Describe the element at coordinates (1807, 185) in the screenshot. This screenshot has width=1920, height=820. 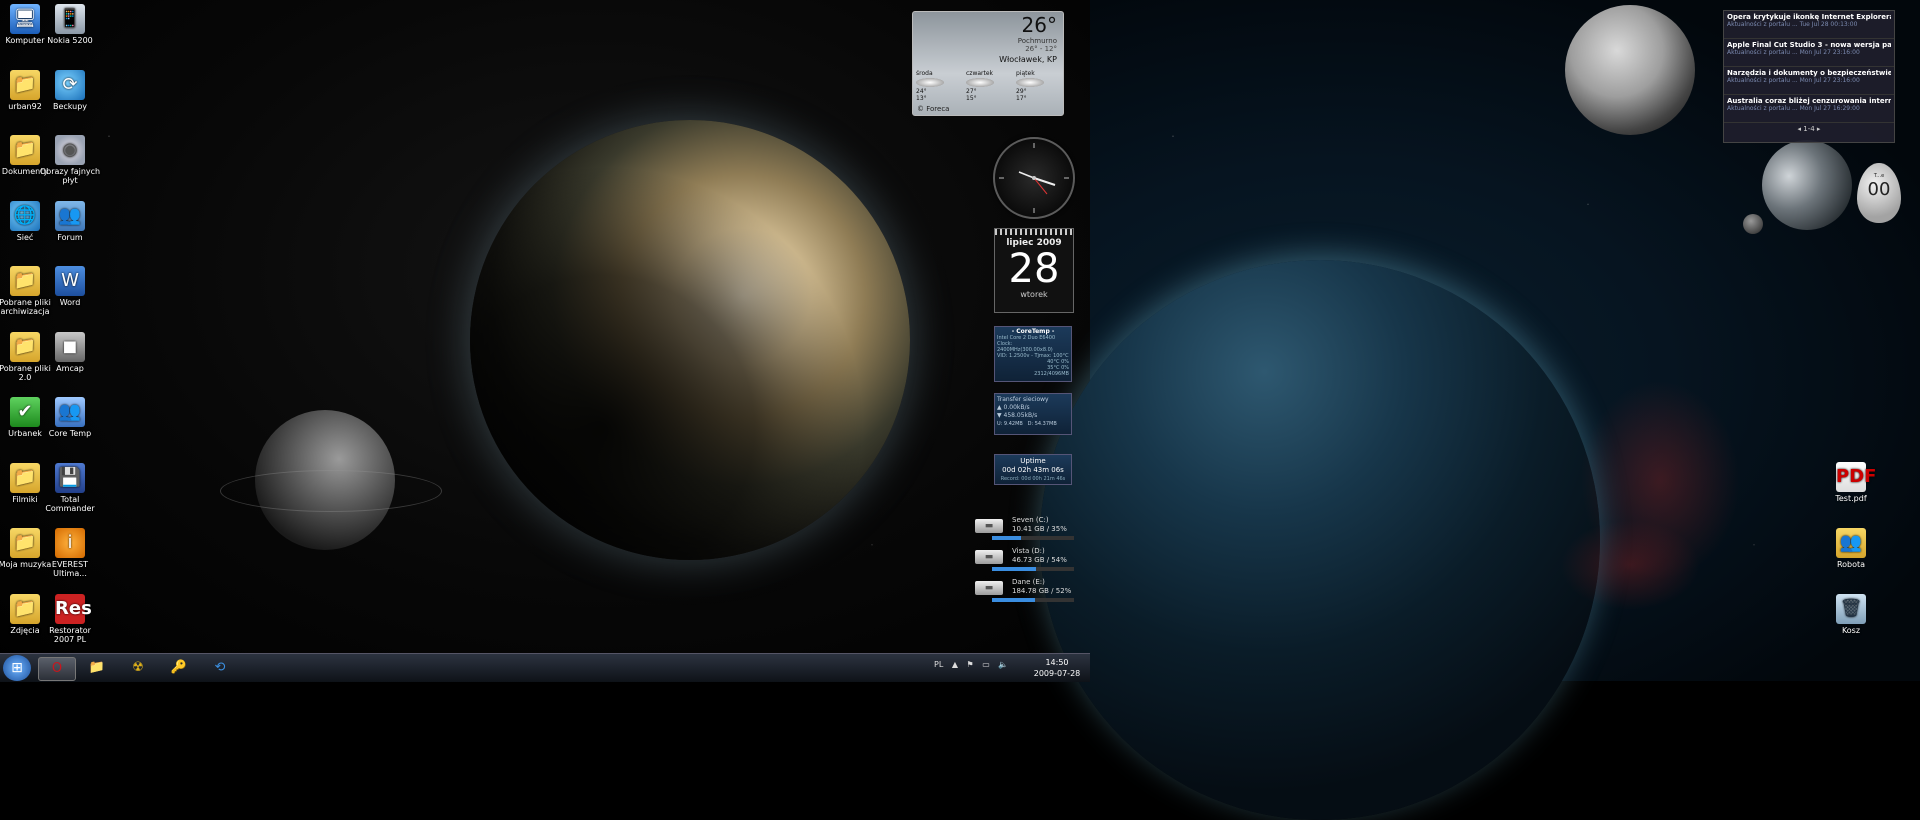
I see `small-moon-image` at that location.